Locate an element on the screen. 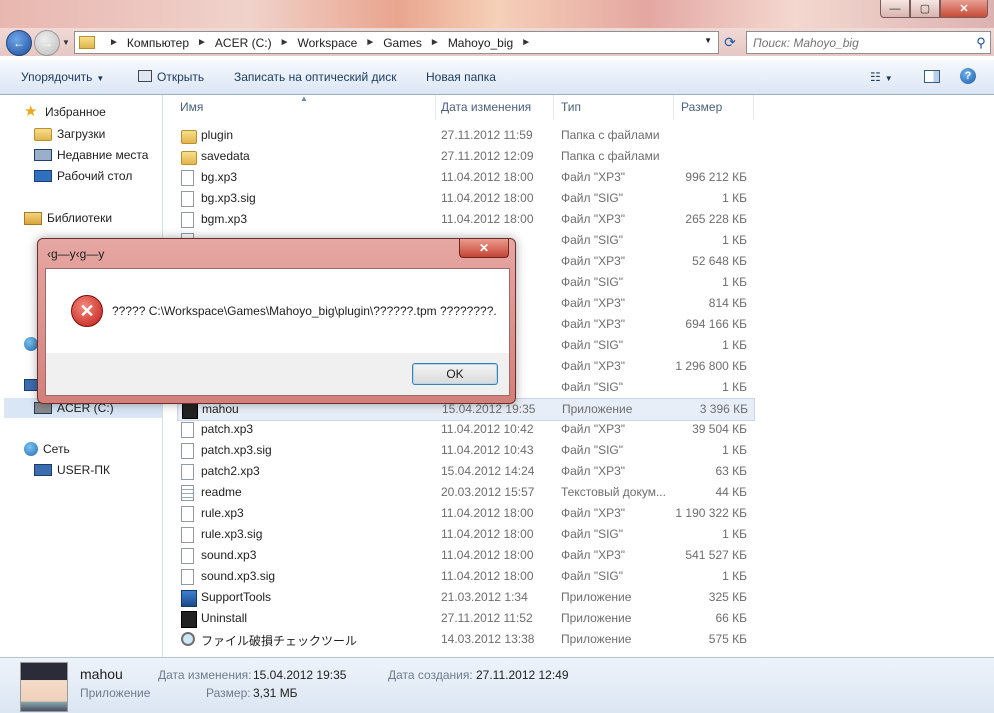 This screenshot has width=994, height=713. folder-icon is located at coordinates (87, 42).